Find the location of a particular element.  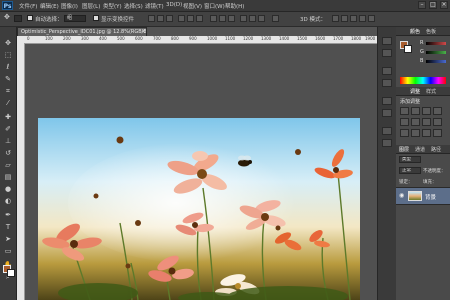

tab-styles: 样式 is located at coordinates (431, 91).